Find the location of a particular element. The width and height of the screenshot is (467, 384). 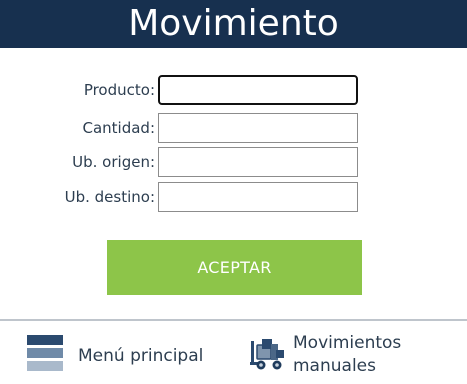

quantity-row: Cantidad: is located at coordinates (233, 129).